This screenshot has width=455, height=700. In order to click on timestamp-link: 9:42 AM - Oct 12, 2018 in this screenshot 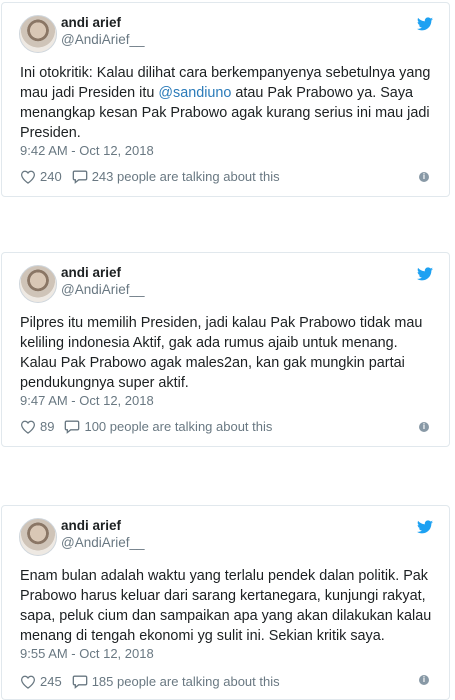, I will do `click(87, 150)`.